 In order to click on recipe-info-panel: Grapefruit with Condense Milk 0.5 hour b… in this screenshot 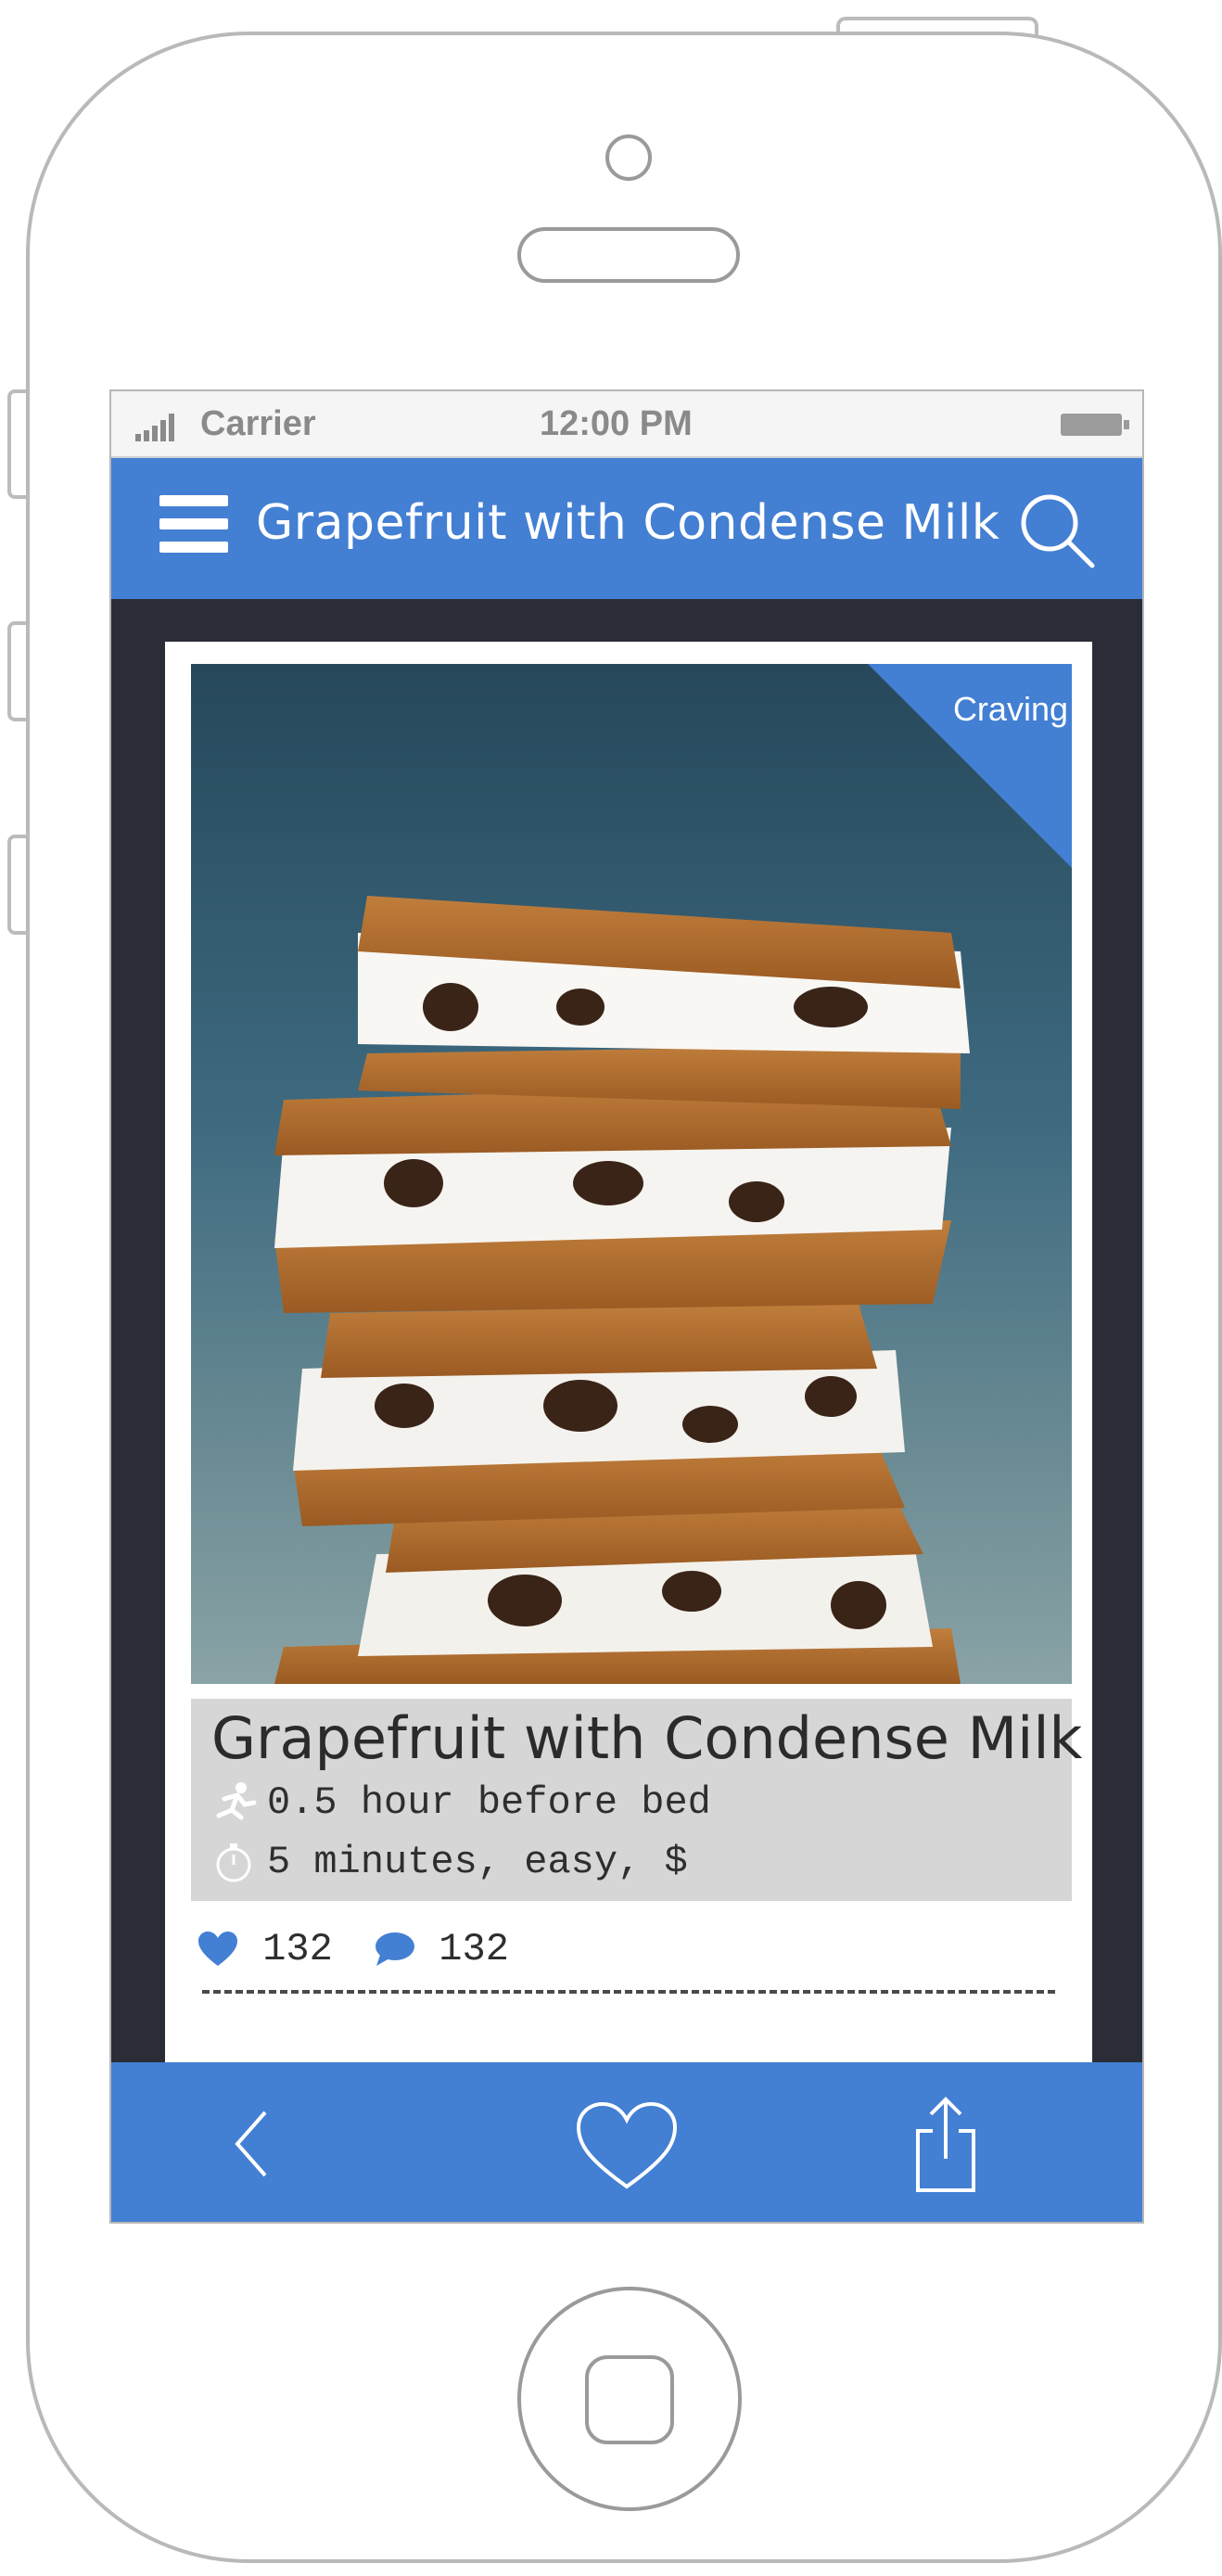, I will do `click(636, 1800)`.